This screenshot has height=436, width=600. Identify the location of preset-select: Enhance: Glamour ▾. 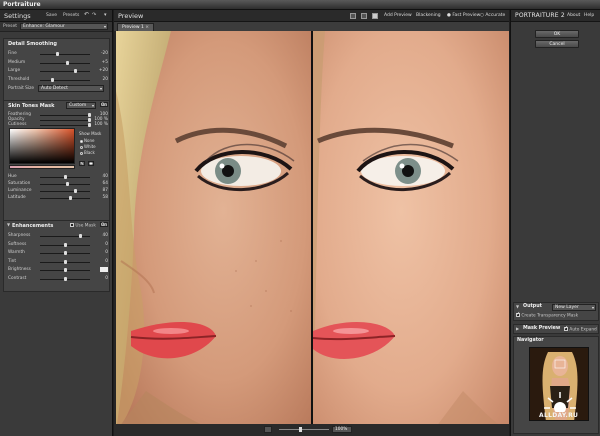
(64, 26).